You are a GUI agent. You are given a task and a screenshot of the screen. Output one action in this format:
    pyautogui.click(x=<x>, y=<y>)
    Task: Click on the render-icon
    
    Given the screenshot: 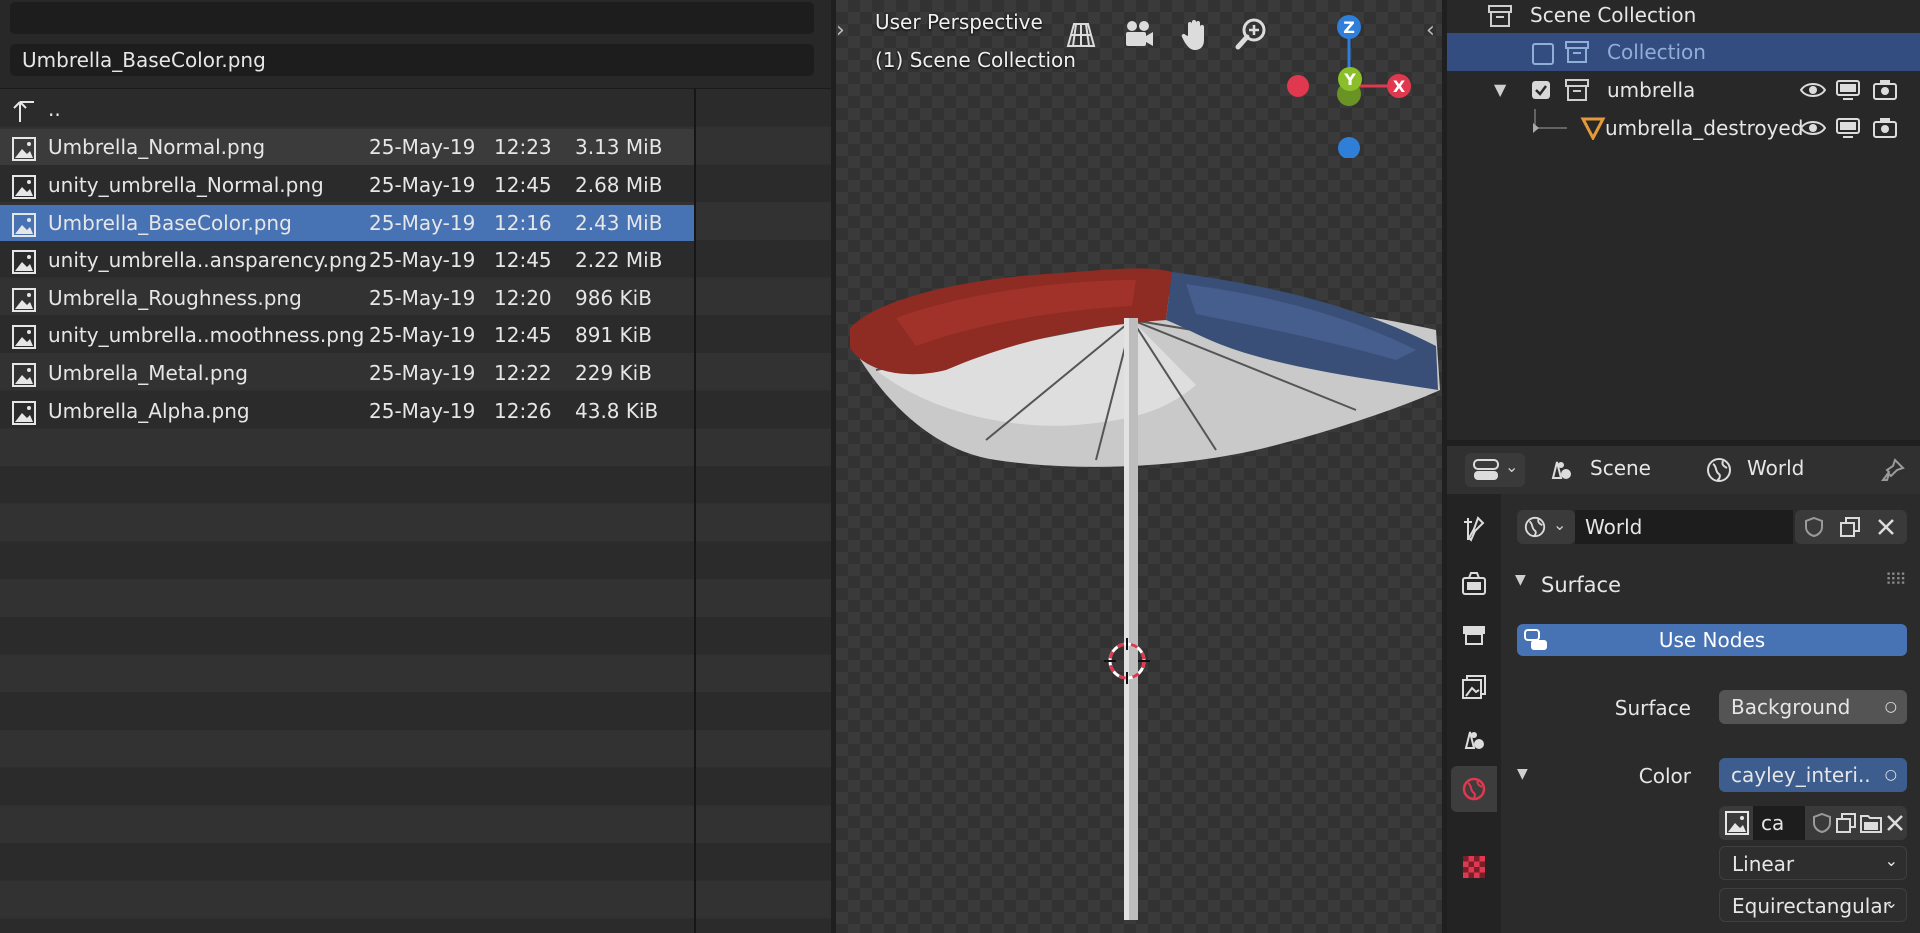 What is the action you would take?
    pyautogui.click(x=1474, y=583)
    